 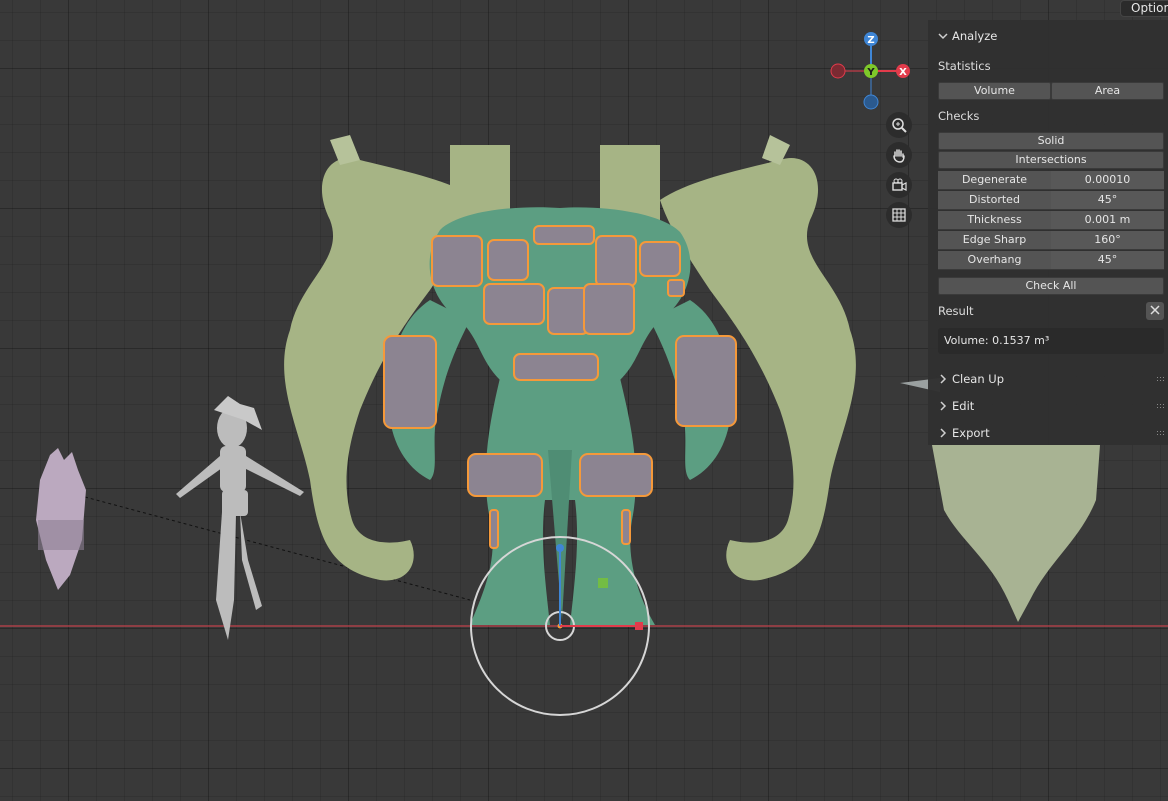 What do you see at coordinates (956, 311) in the screenshot?
I see `result-label: Result` at bounding box center [956, 311].